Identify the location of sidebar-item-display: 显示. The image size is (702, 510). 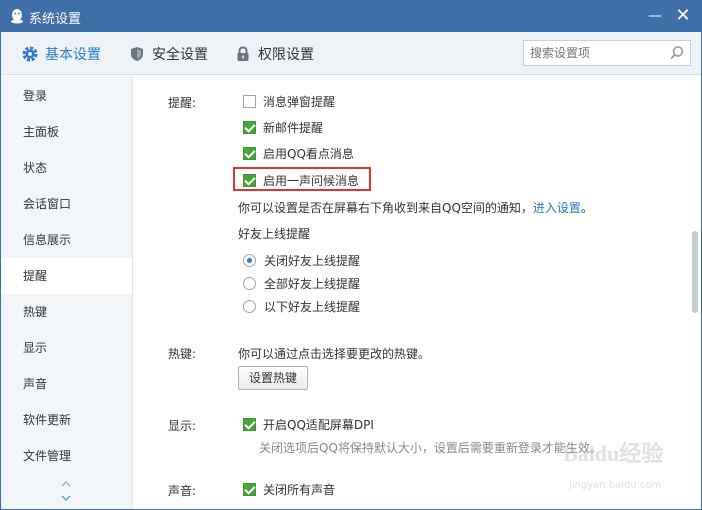
(66, 348).